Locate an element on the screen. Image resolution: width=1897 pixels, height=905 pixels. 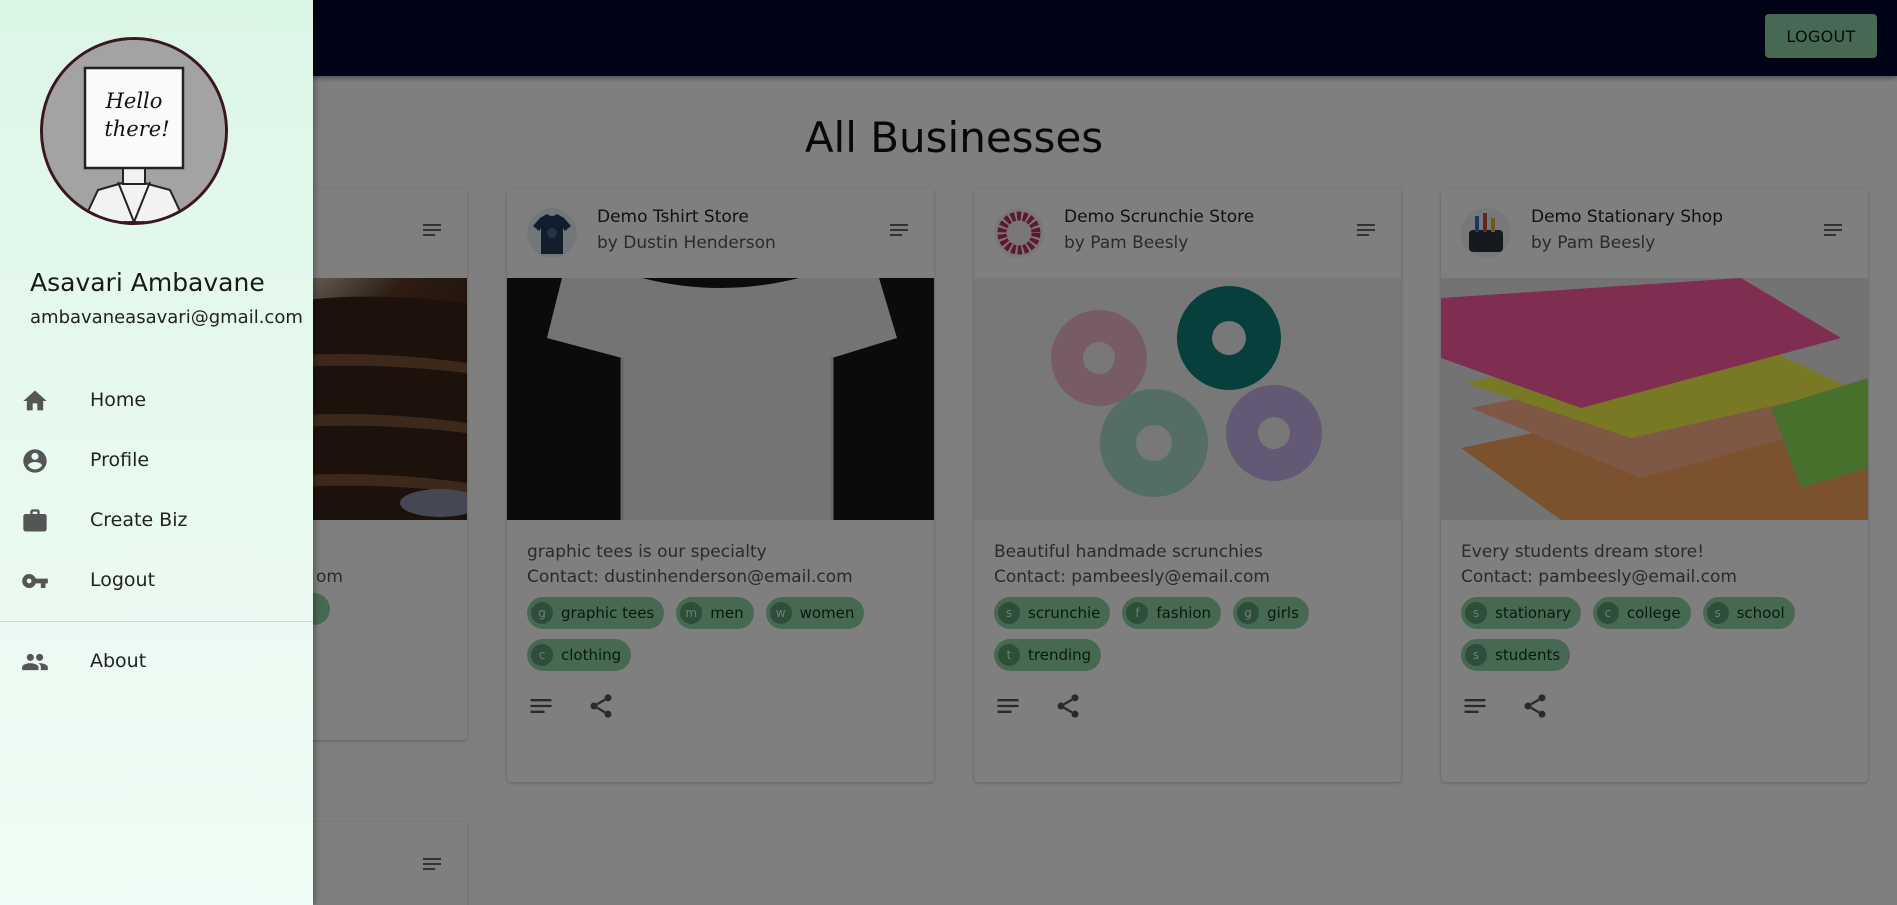
account-circle-icon is located at coordinates (35, 461).